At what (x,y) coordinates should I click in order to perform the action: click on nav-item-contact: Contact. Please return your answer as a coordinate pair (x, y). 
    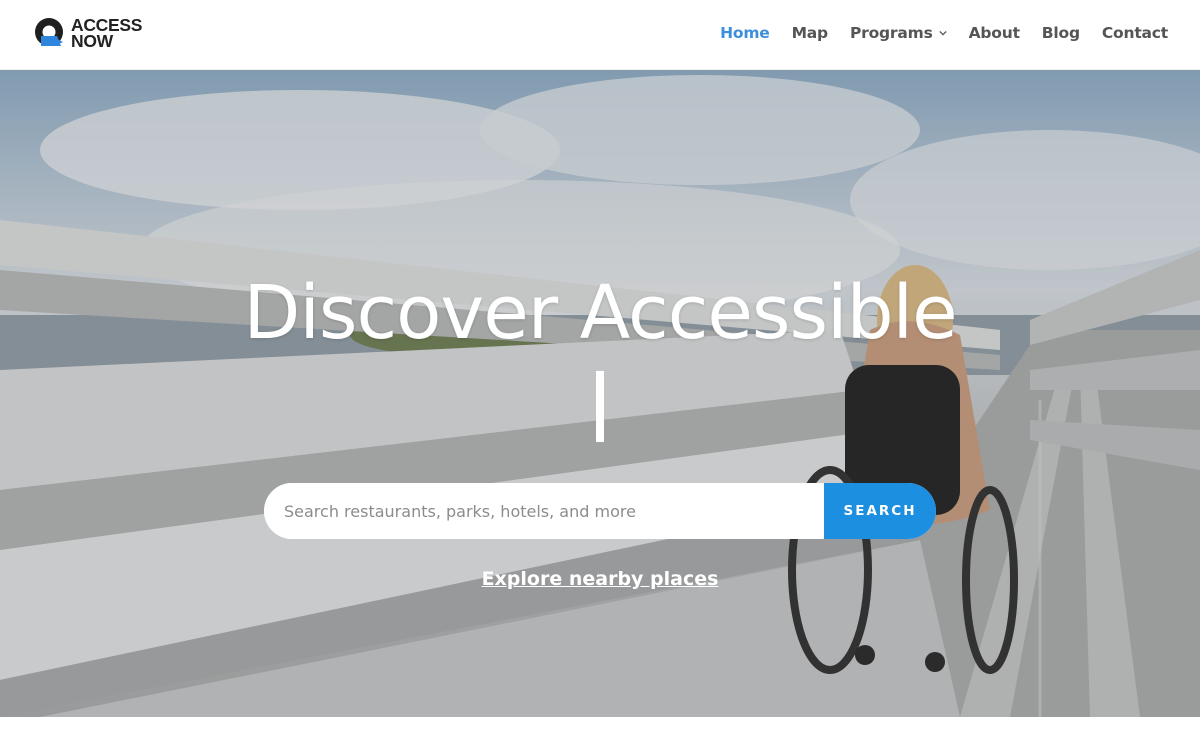
    Looking at the image, I should click on (1135, 33).